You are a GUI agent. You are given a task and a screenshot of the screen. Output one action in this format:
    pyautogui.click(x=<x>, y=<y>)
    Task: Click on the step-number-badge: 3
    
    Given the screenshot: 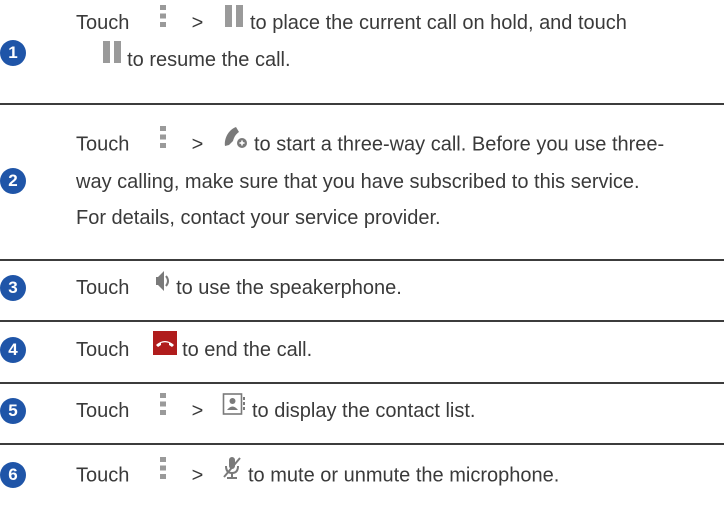 What is the action you would take?
    pyautogui.click(x=13, y=288)
    